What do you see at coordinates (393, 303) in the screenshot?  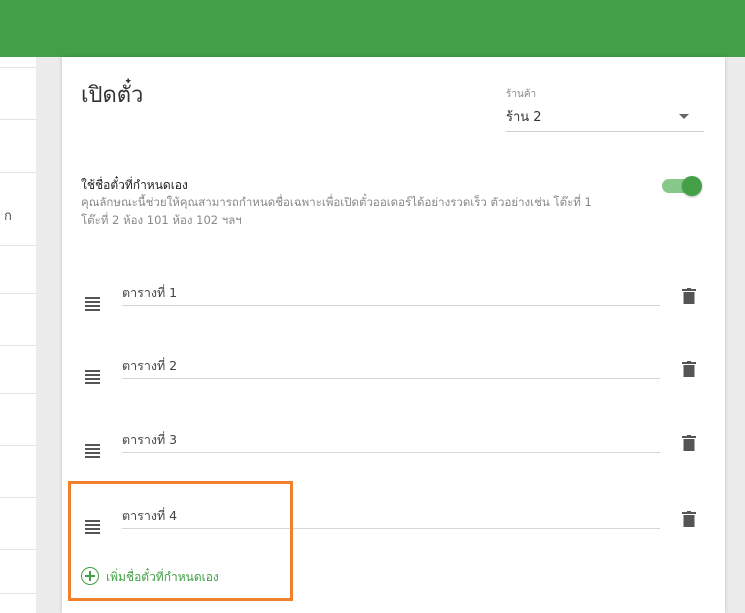 I see `table-row: ตารางที่ 1` at bounding box center [393, 303].